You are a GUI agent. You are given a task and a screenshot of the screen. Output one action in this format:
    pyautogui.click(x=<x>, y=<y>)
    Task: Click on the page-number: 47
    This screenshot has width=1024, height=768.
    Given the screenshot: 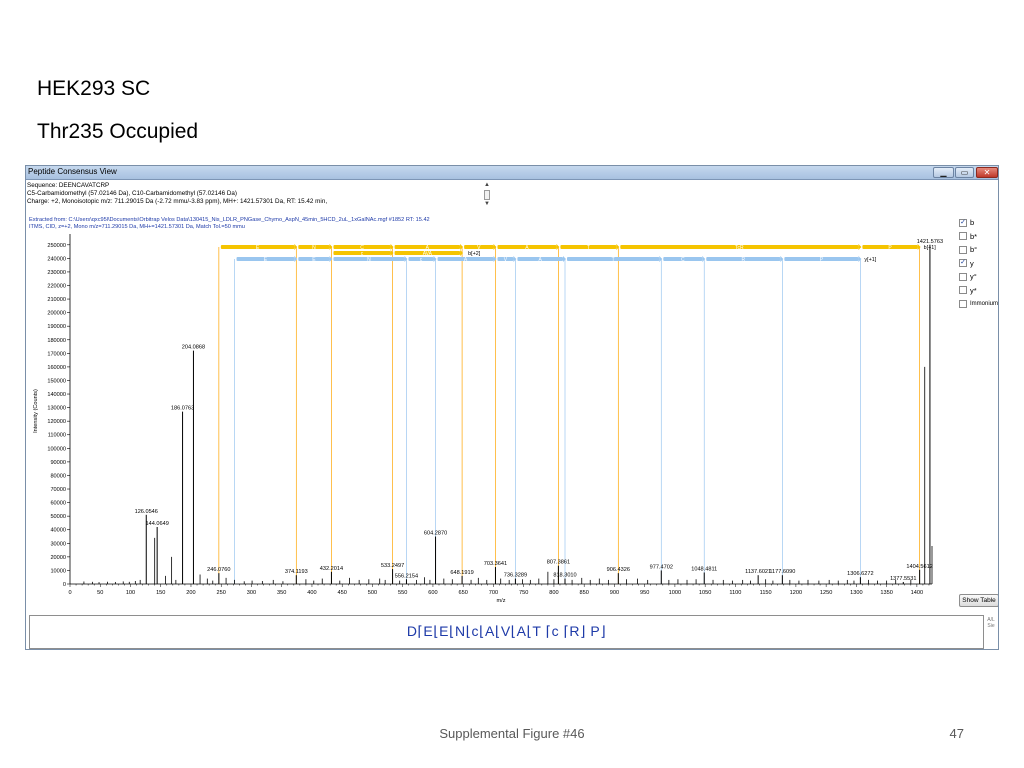 What is the action you would take?
    pyautogui.click(x=956, y=733)
    